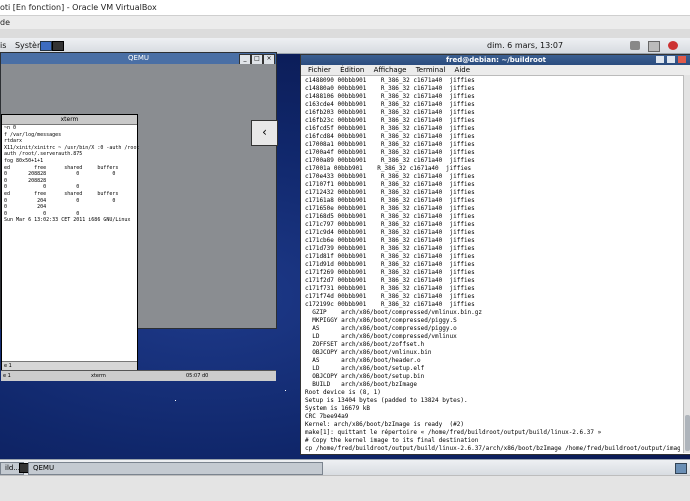 This screenshot has height=501, width=690. What do you see at coordinates (197, 376) in the screenshot?
I see `status-right: 05:07 d0` at bounding box center [197, 376].